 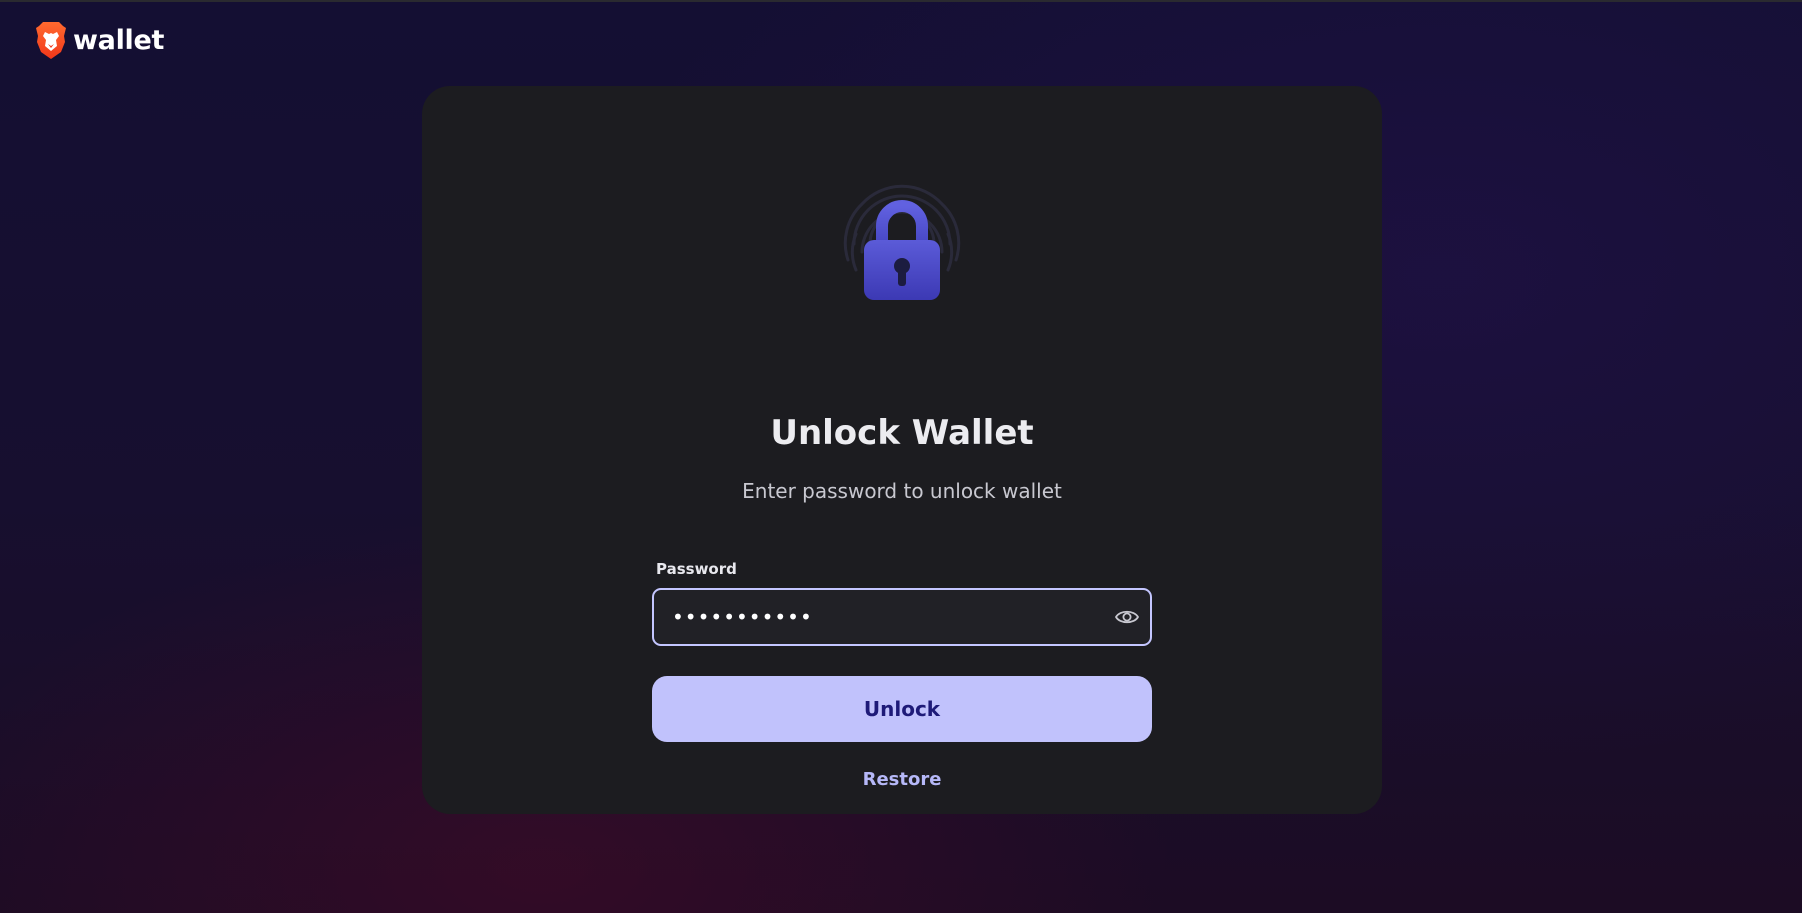 What do you see at coordinates (902, 433) in the screenshot?
I see `page-title: Unlock Wallet` at bounding box center [902, 433].